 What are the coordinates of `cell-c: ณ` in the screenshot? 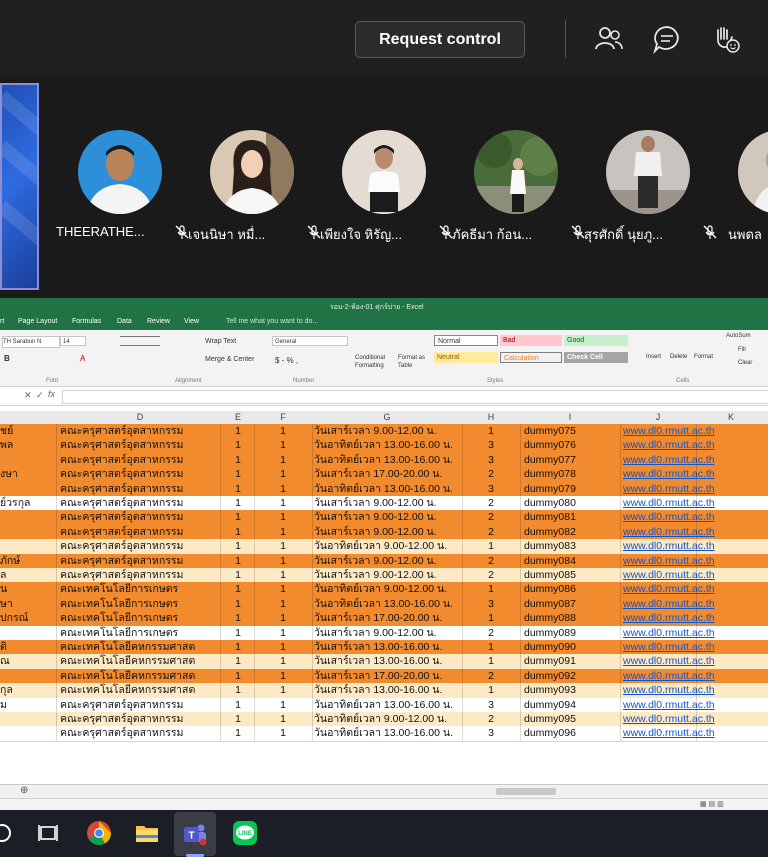 It's located at (28, 661).